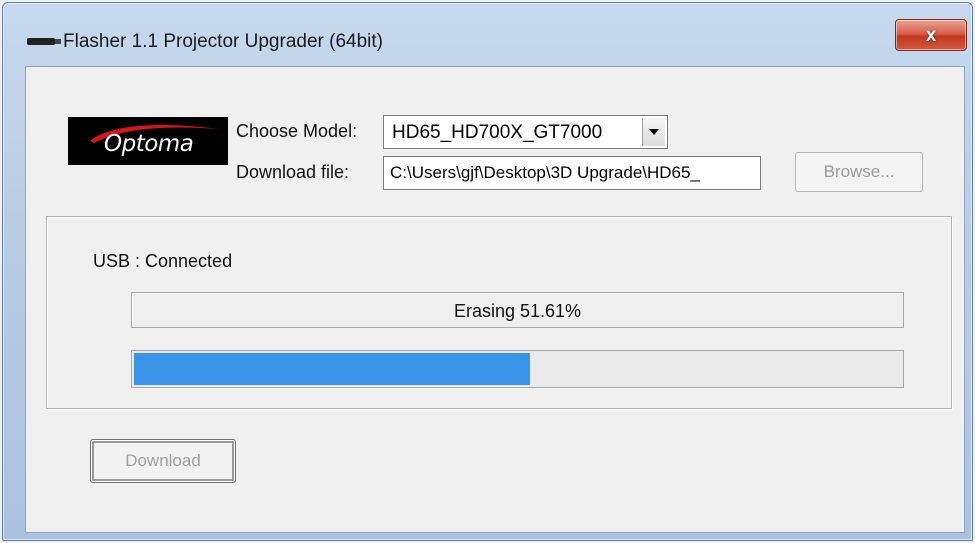  Describe the element at coordinates (497, 132) in the screenshot. I see `model-select-value: HD65_HD700X_GT7000` at that location.